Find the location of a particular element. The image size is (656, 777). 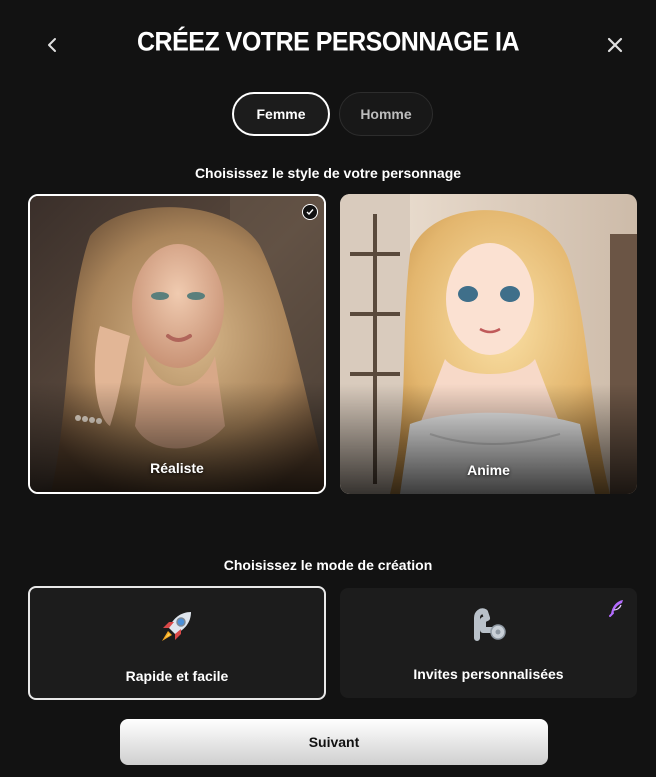

gender-female-button: Femme is located at coordinates (281, 114).